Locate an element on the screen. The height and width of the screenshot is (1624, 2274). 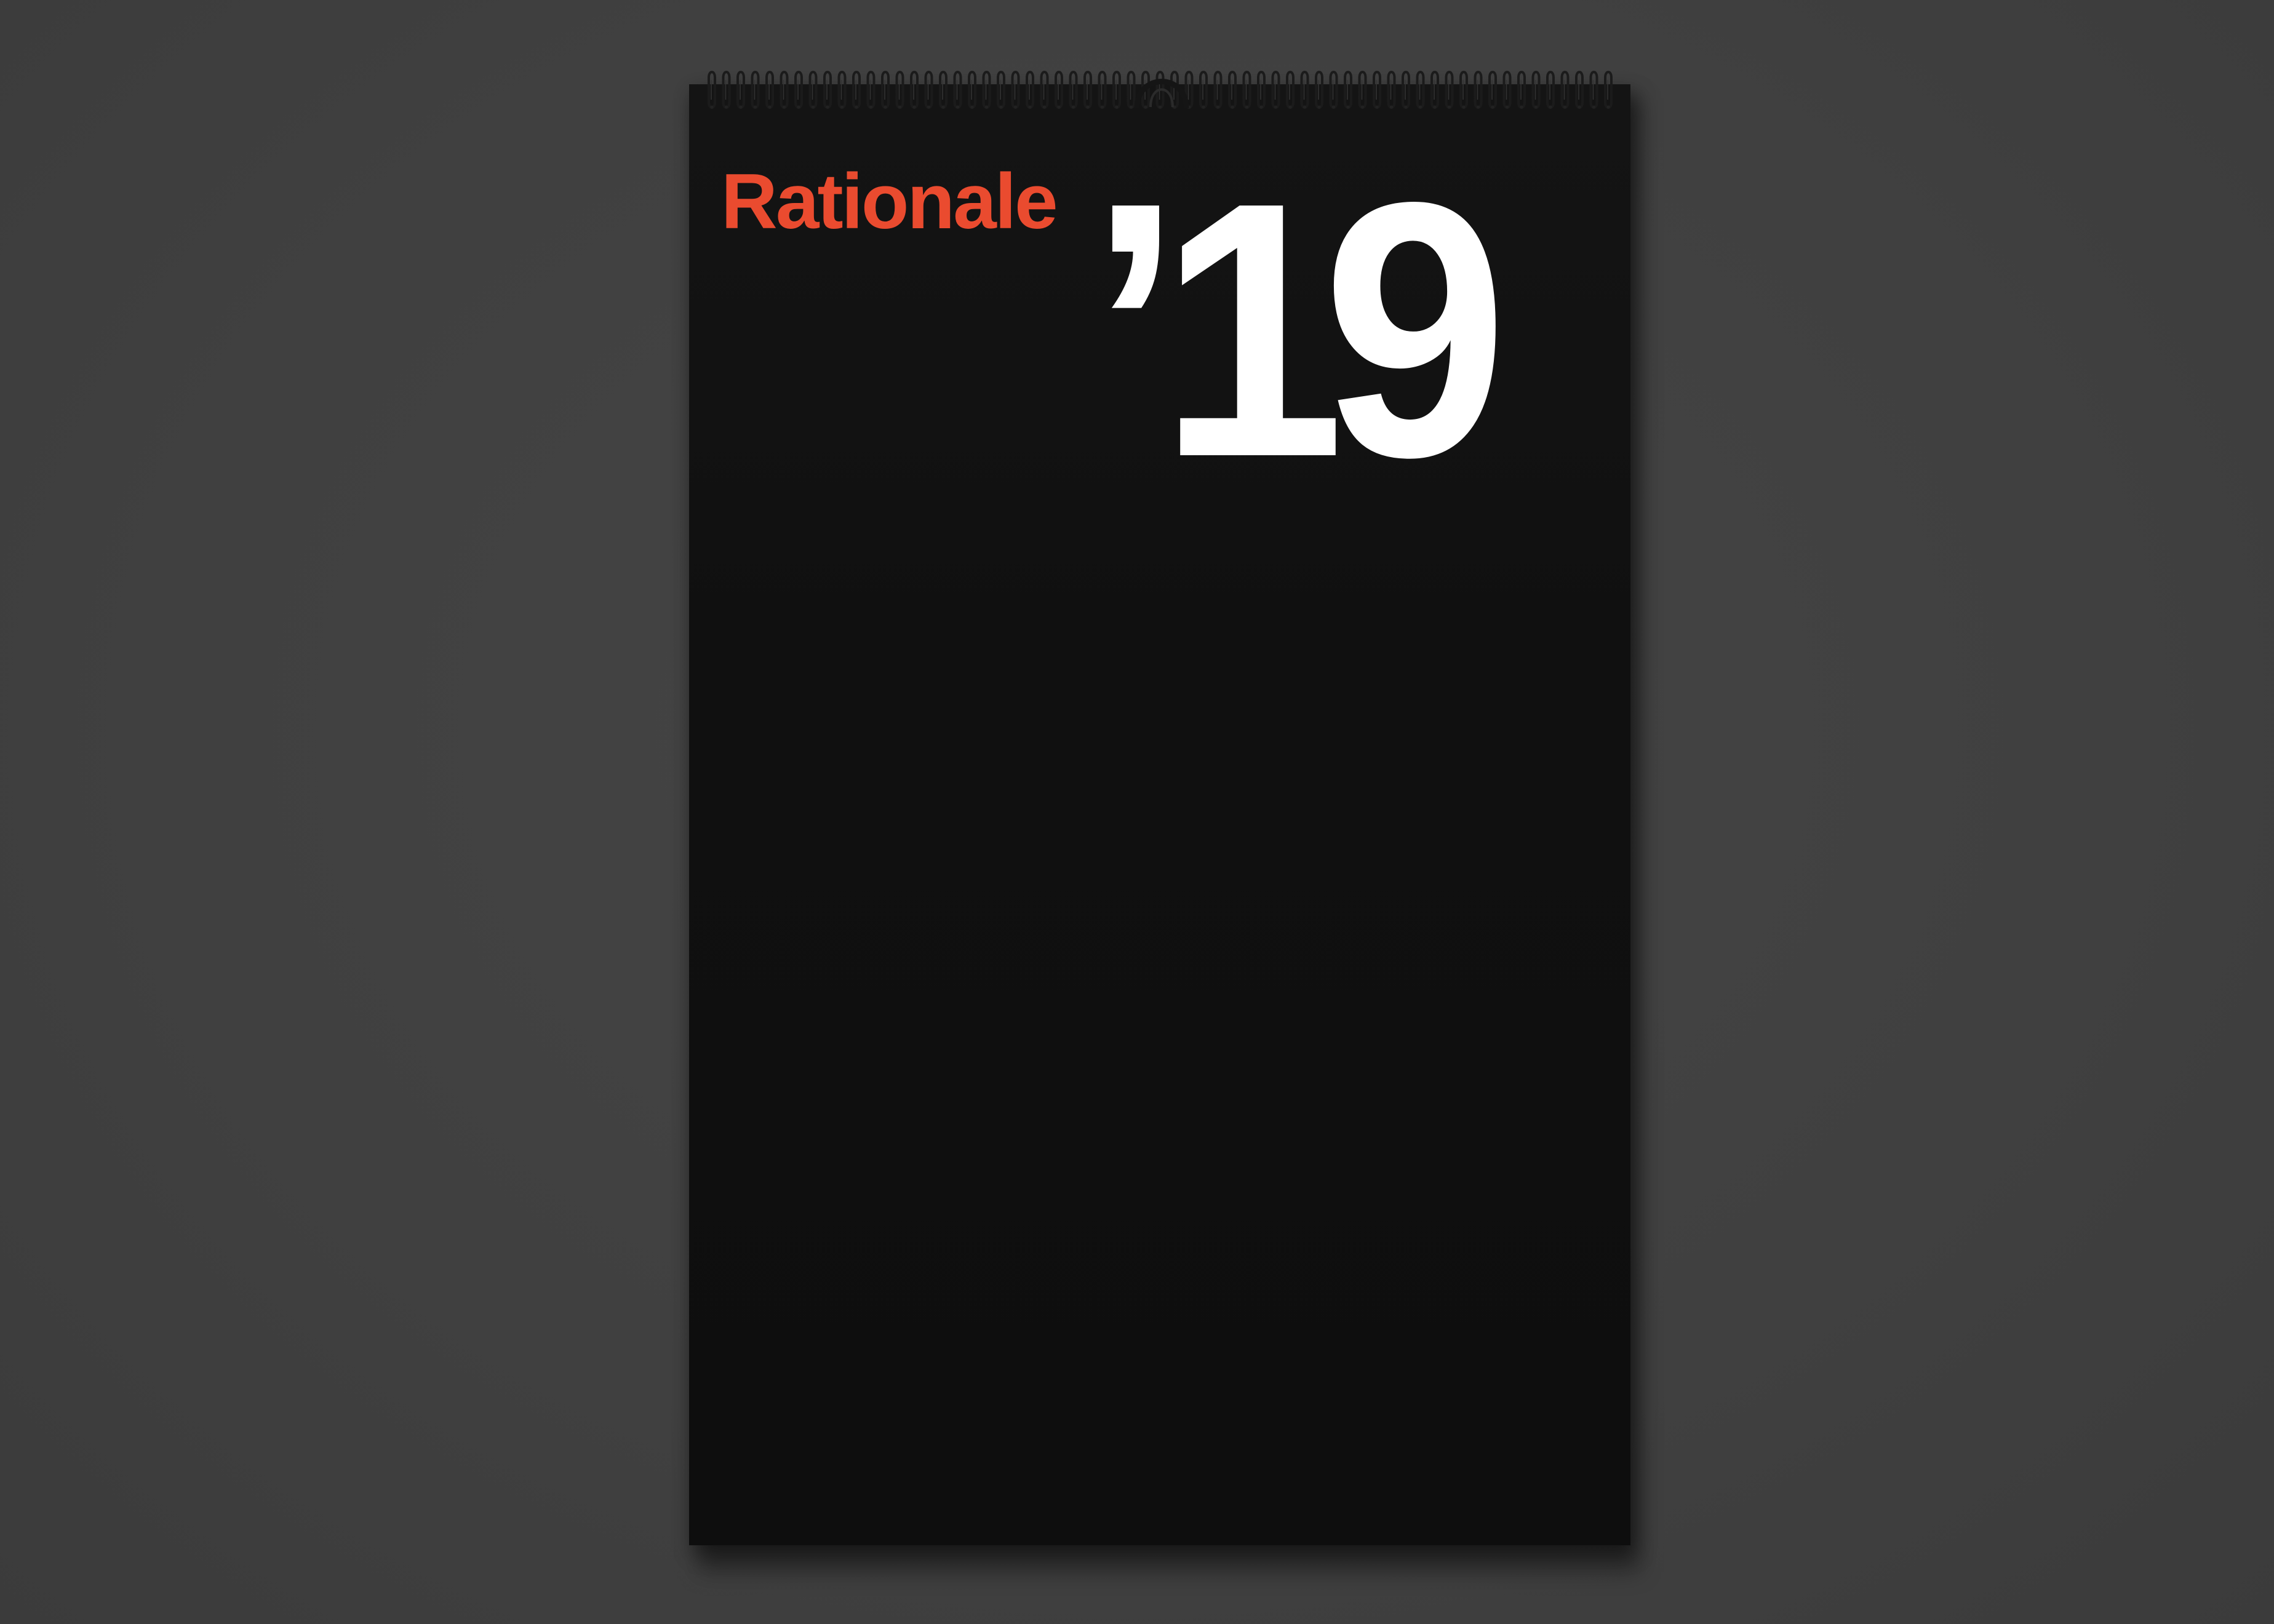
spiral-binding-icon is located at coordinates (1161, 91).